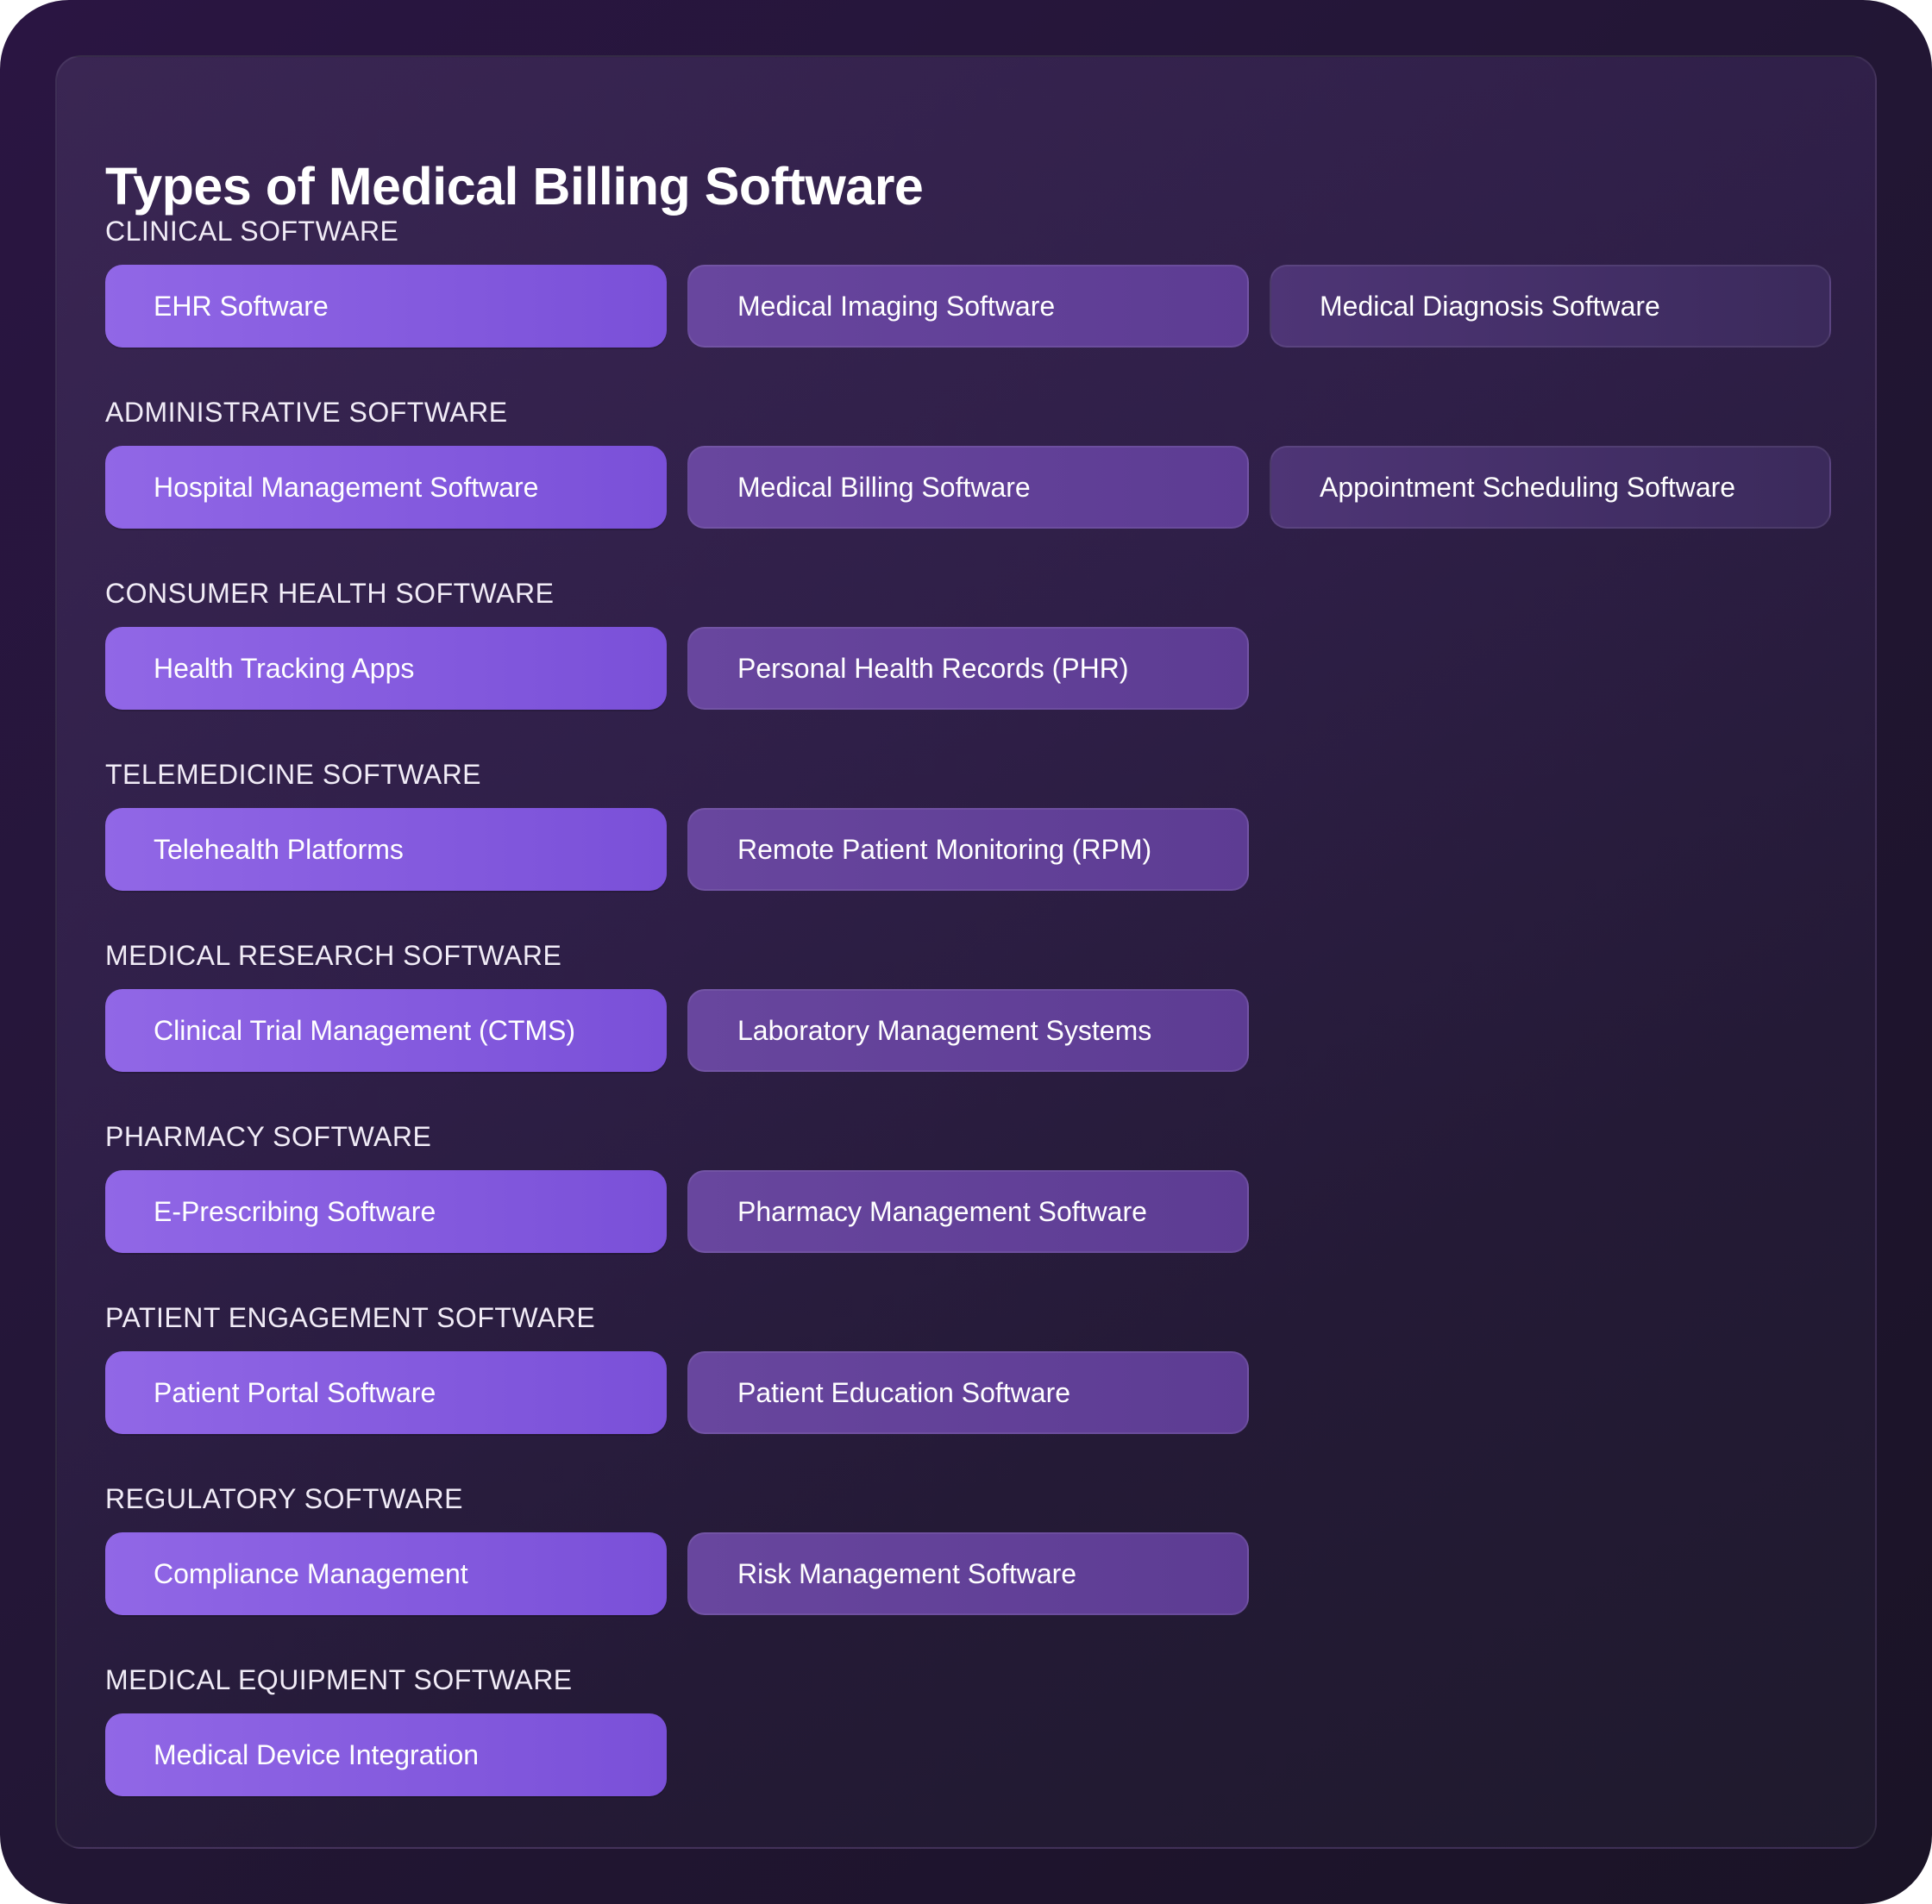 This screenshot has height=1904, width=1932. Describe the element at coordinates (386, 1211) in the screenshot. I see `item-e-prescribing-software: E-Prescribing Software` at that location.